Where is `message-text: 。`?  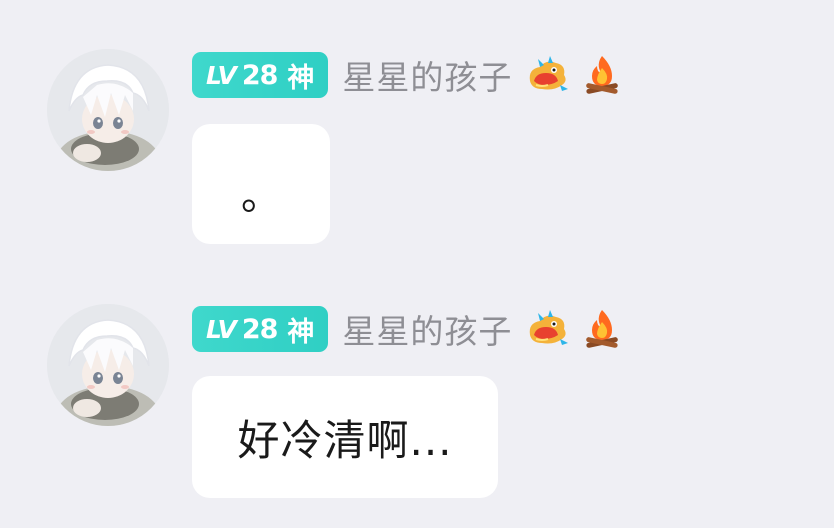
message-text: 。 is located at coordinates (261, 196).